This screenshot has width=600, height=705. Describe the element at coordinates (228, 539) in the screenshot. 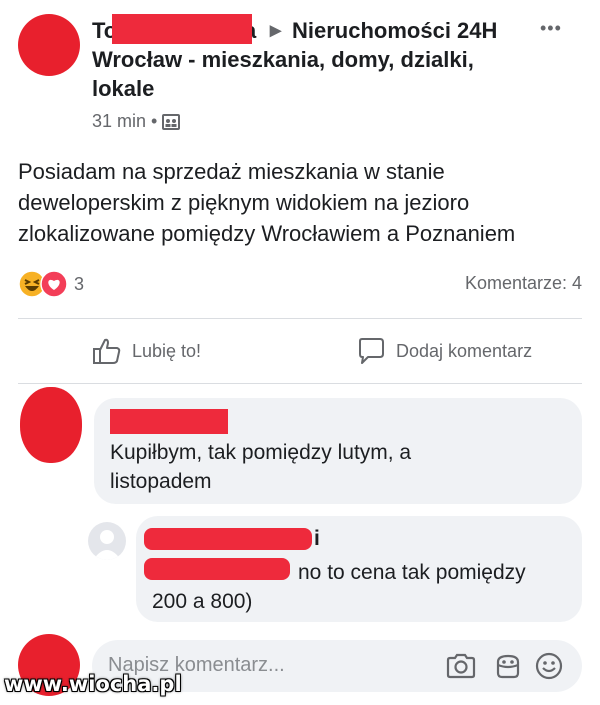

I see `reply-name-redaction` at that location.